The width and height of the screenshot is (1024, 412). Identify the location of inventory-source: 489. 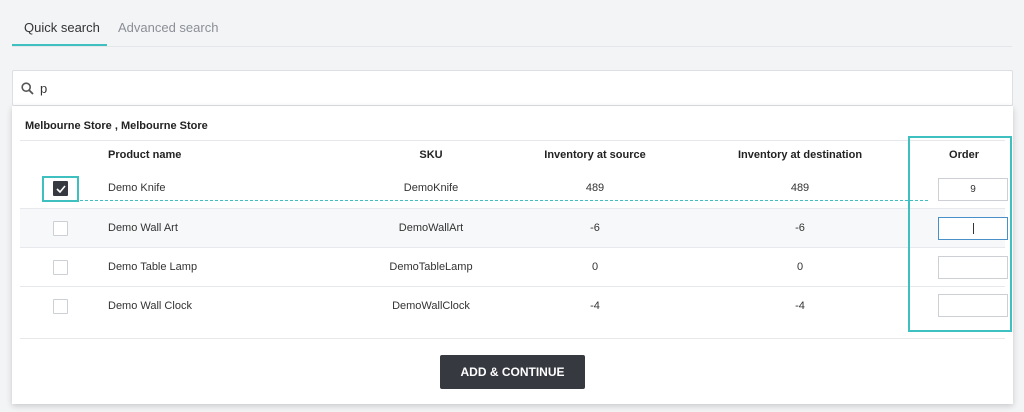
(595, 188).